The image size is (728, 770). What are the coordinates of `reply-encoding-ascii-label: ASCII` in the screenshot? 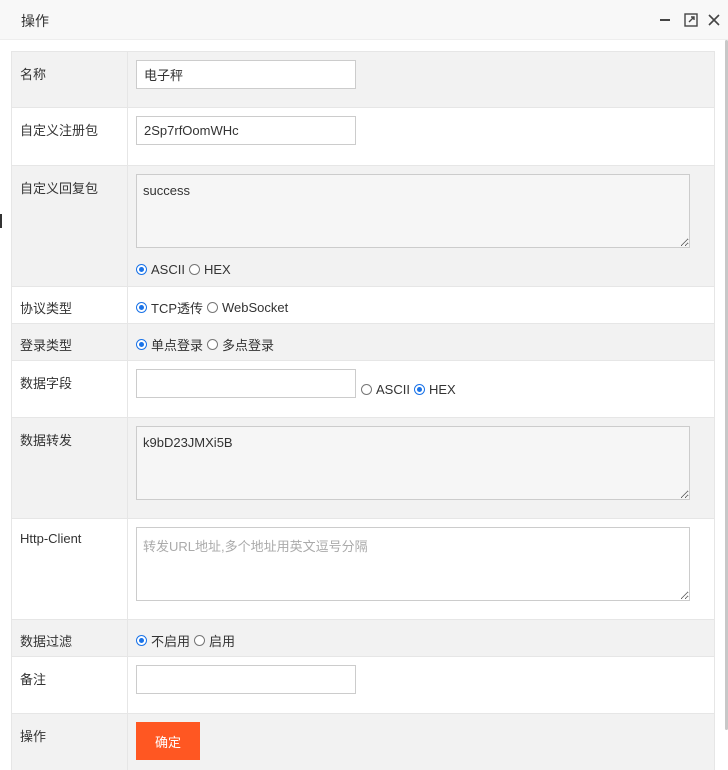 It's located at (168, 269).